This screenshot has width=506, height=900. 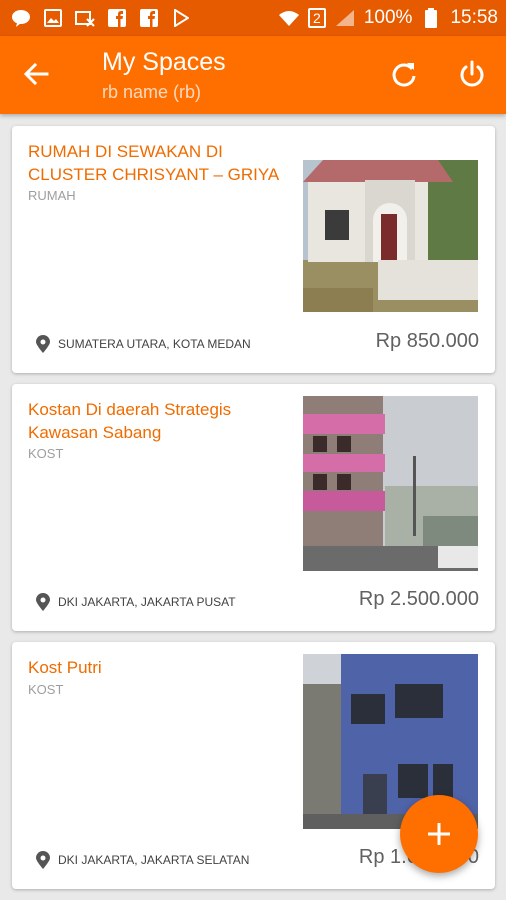 I want to click on refresh-icon, so click(x=404, y=75).